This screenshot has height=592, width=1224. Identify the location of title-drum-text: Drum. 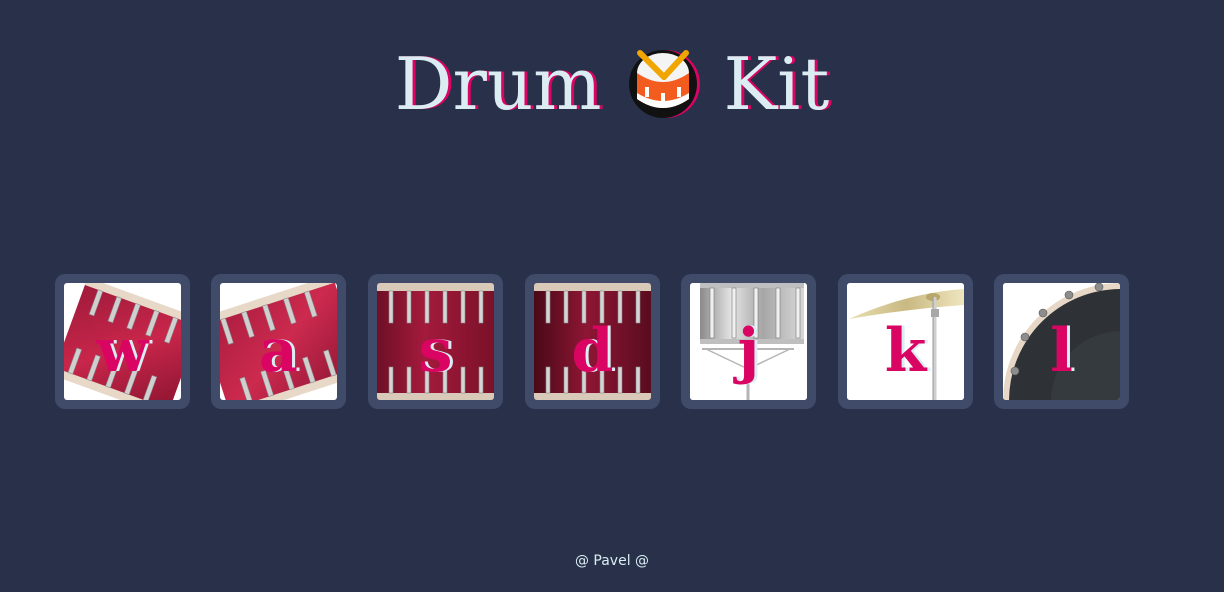
(498, 84).